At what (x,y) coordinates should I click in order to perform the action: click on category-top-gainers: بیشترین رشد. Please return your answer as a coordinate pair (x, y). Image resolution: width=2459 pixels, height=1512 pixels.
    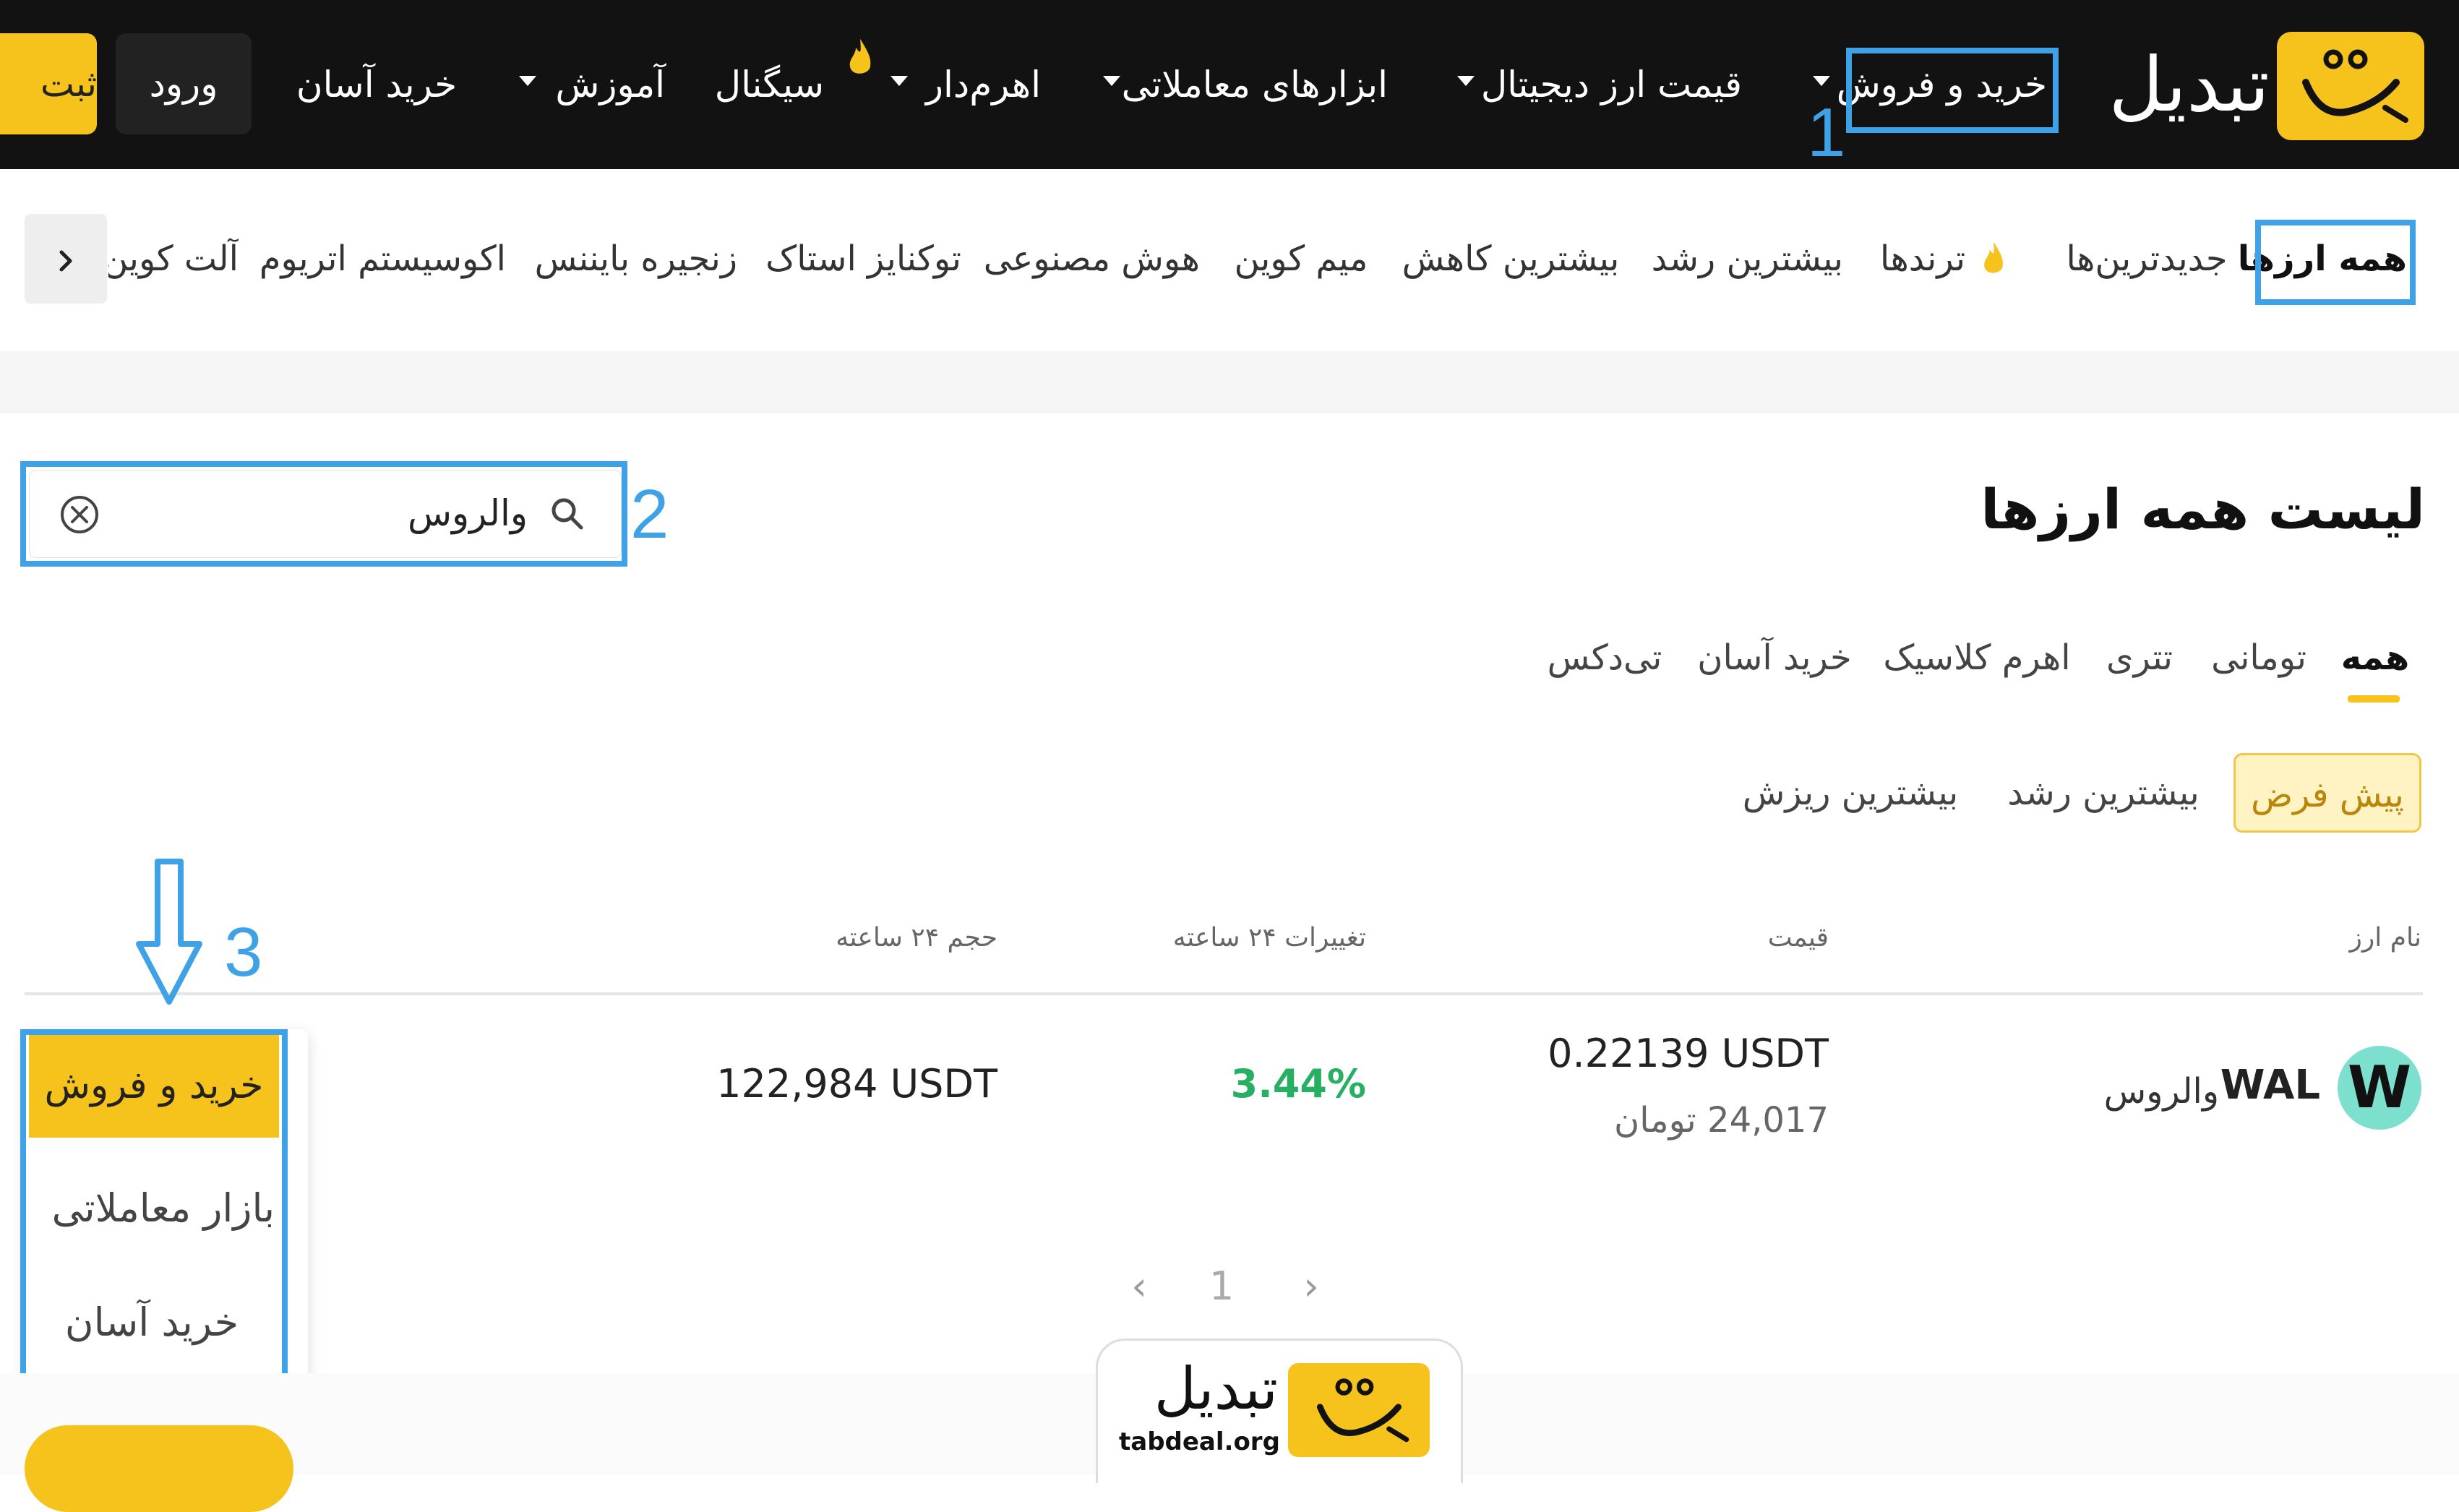
    Looking at the image, I should click on (1747, 259).